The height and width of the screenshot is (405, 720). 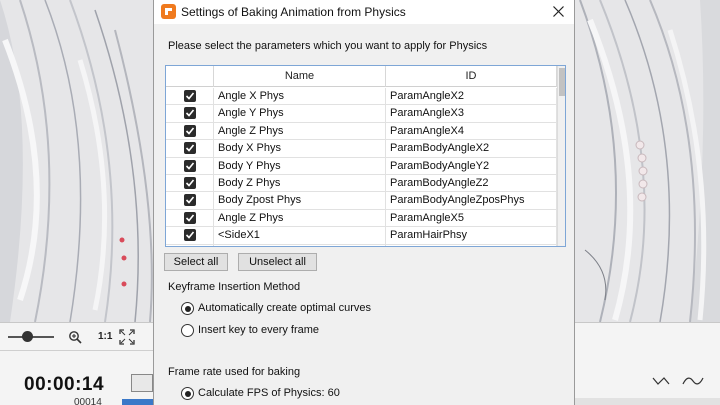 I want to click on param-id: ParamHairPhsy, so click(x=471, y=235).